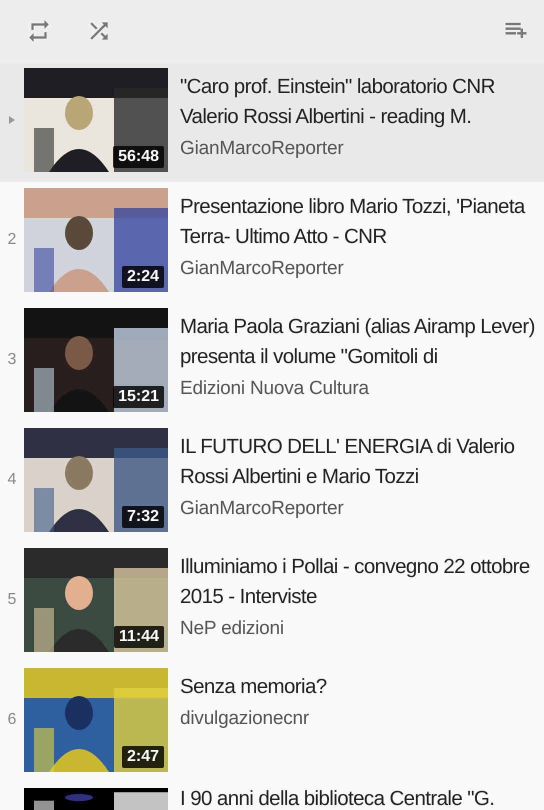  Describe the element at coordinates (138, 397) in the screenshot. I see `video-duration: 15:21` at that location.